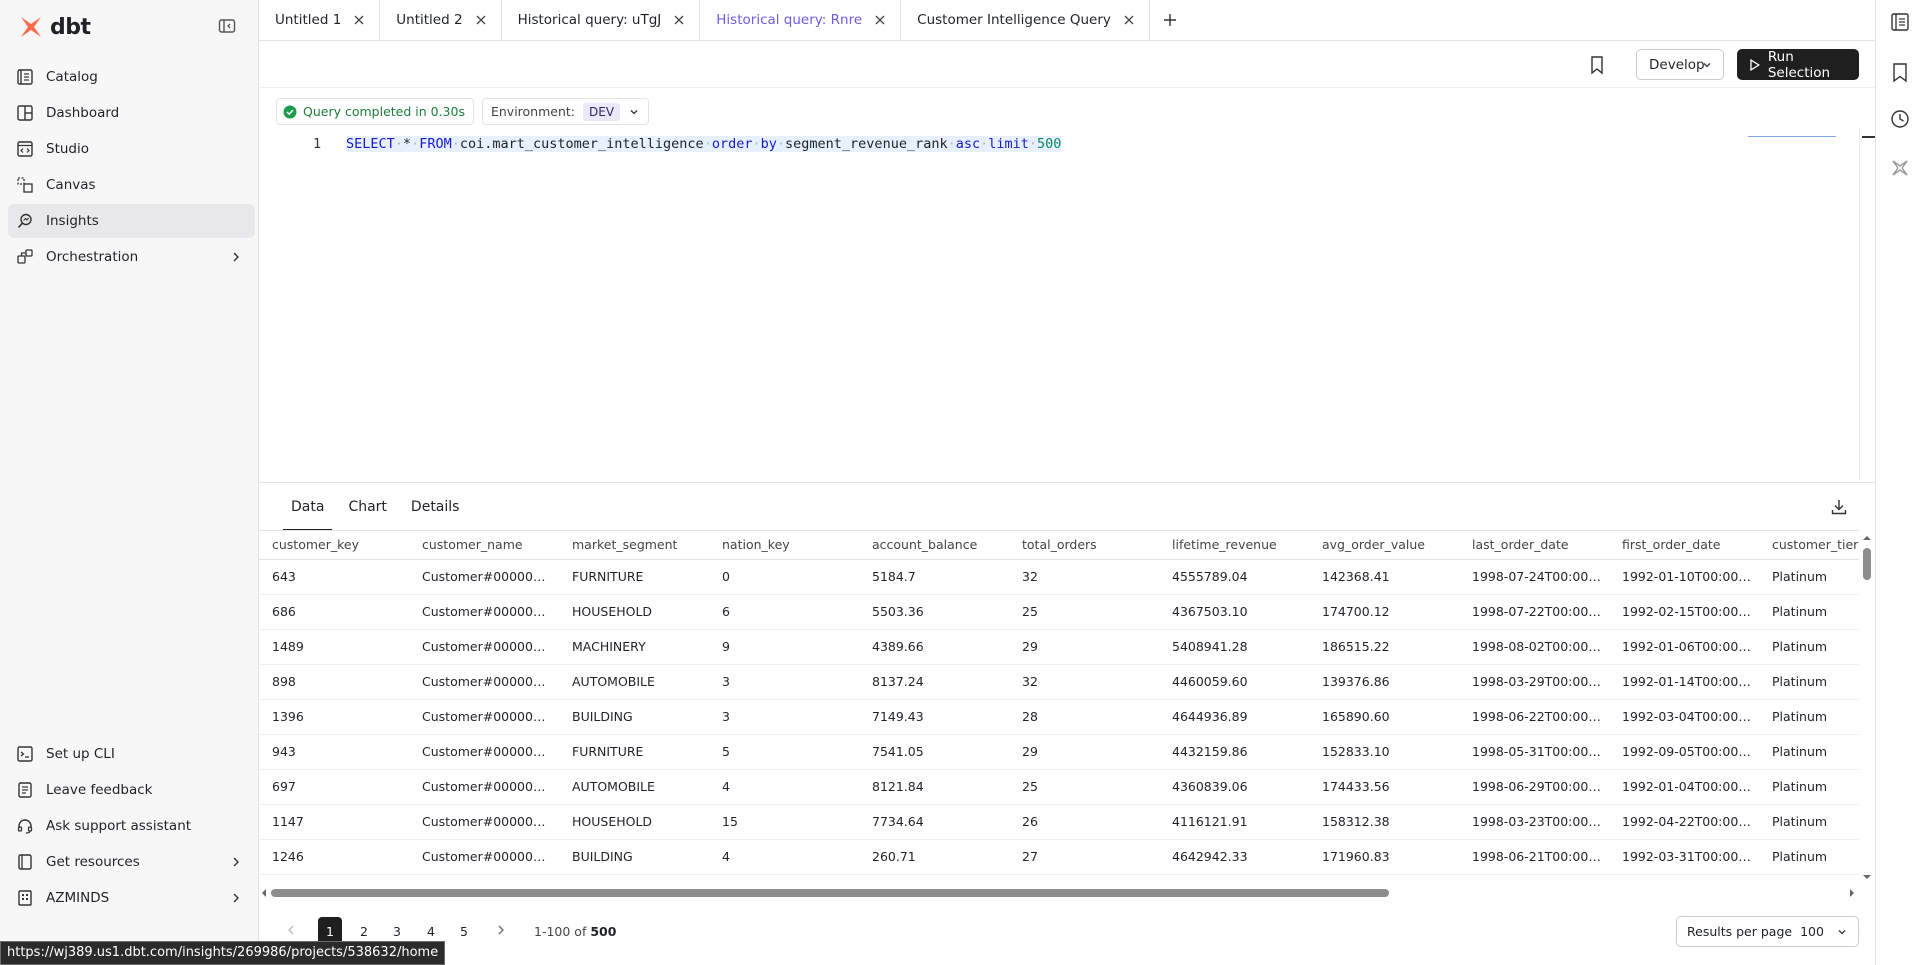  Describe the element at coordinates (634, 577) in the screenshot. I see `table-cell: FURNITURE` at that location.